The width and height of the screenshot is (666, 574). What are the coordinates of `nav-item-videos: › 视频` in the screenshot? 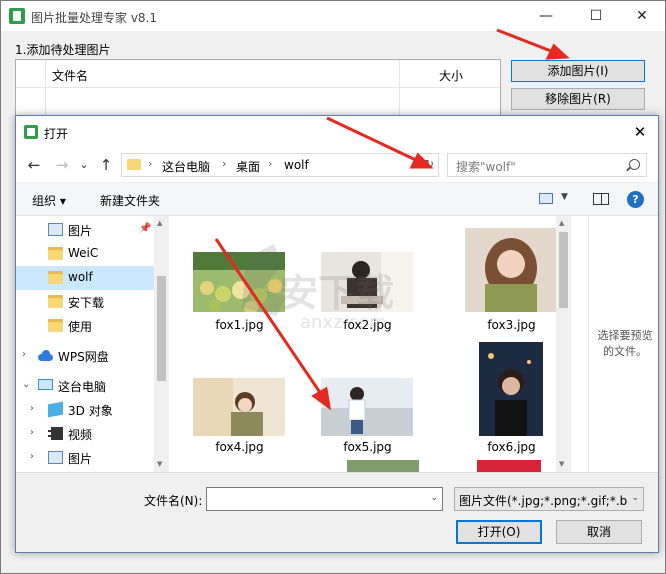 It's located at (85, 434).